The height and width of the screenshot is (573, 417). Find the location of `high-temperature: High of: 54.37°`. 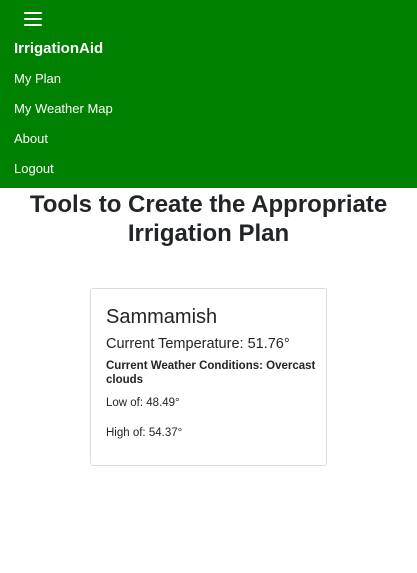

high-temperature: High of: 54.37° is located at coordinates (144, 433).